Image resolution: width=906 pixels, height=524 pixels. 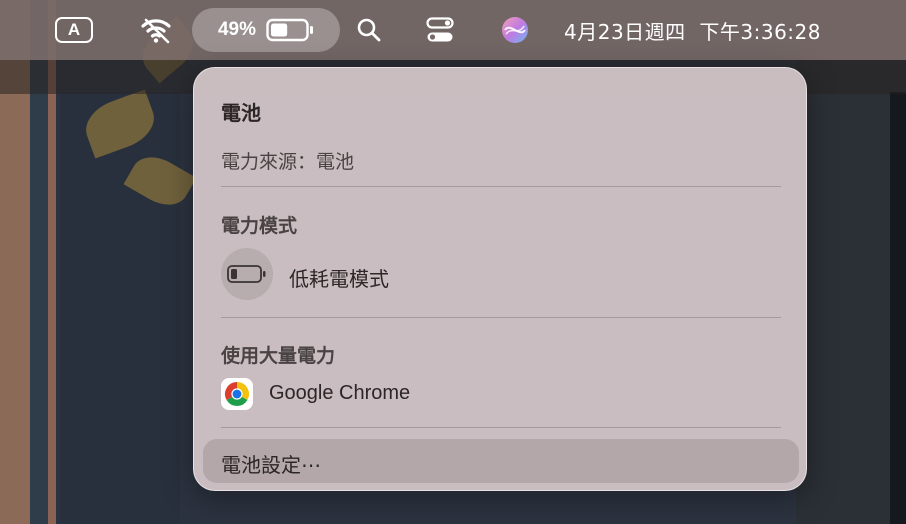 I want to click on wallpaper-right-edge, so click(x=898, y=308).